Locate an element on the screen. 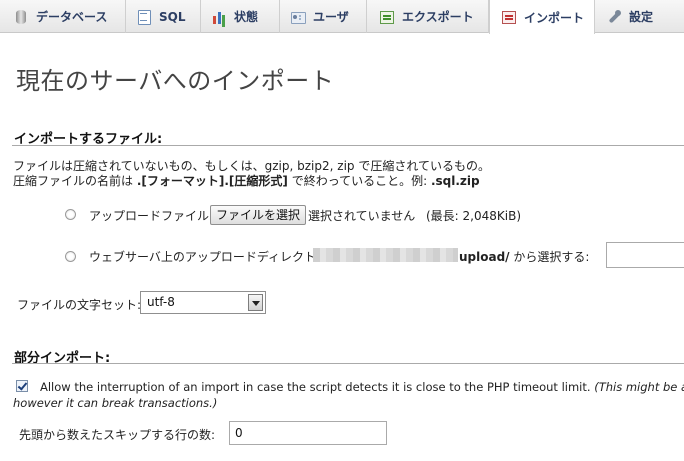 This screenshot has height=461, width=684. tab-sql: SQL is located at coordinates (163, 16).